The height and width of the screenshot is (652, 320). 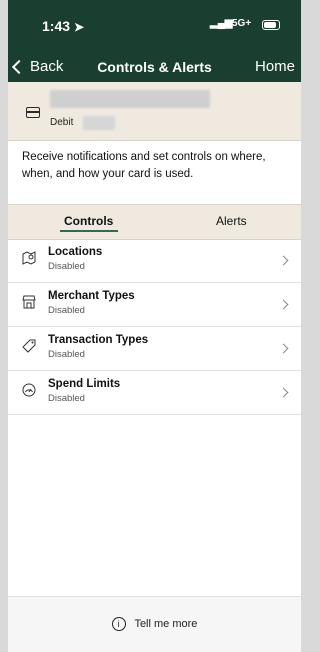 What do you see at coordinates (118, 624) in the screenshot?
I see `info-icon: i` at bounding box center [118, 624].